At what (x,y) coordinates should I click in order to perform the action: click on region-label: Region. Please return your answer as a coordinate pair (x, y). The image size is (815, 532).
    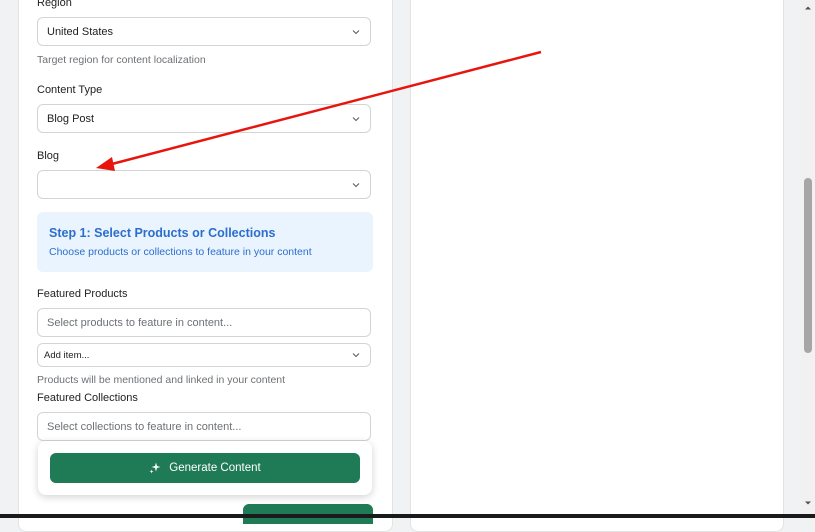
    Looking at the image, I should click on (54, 4).